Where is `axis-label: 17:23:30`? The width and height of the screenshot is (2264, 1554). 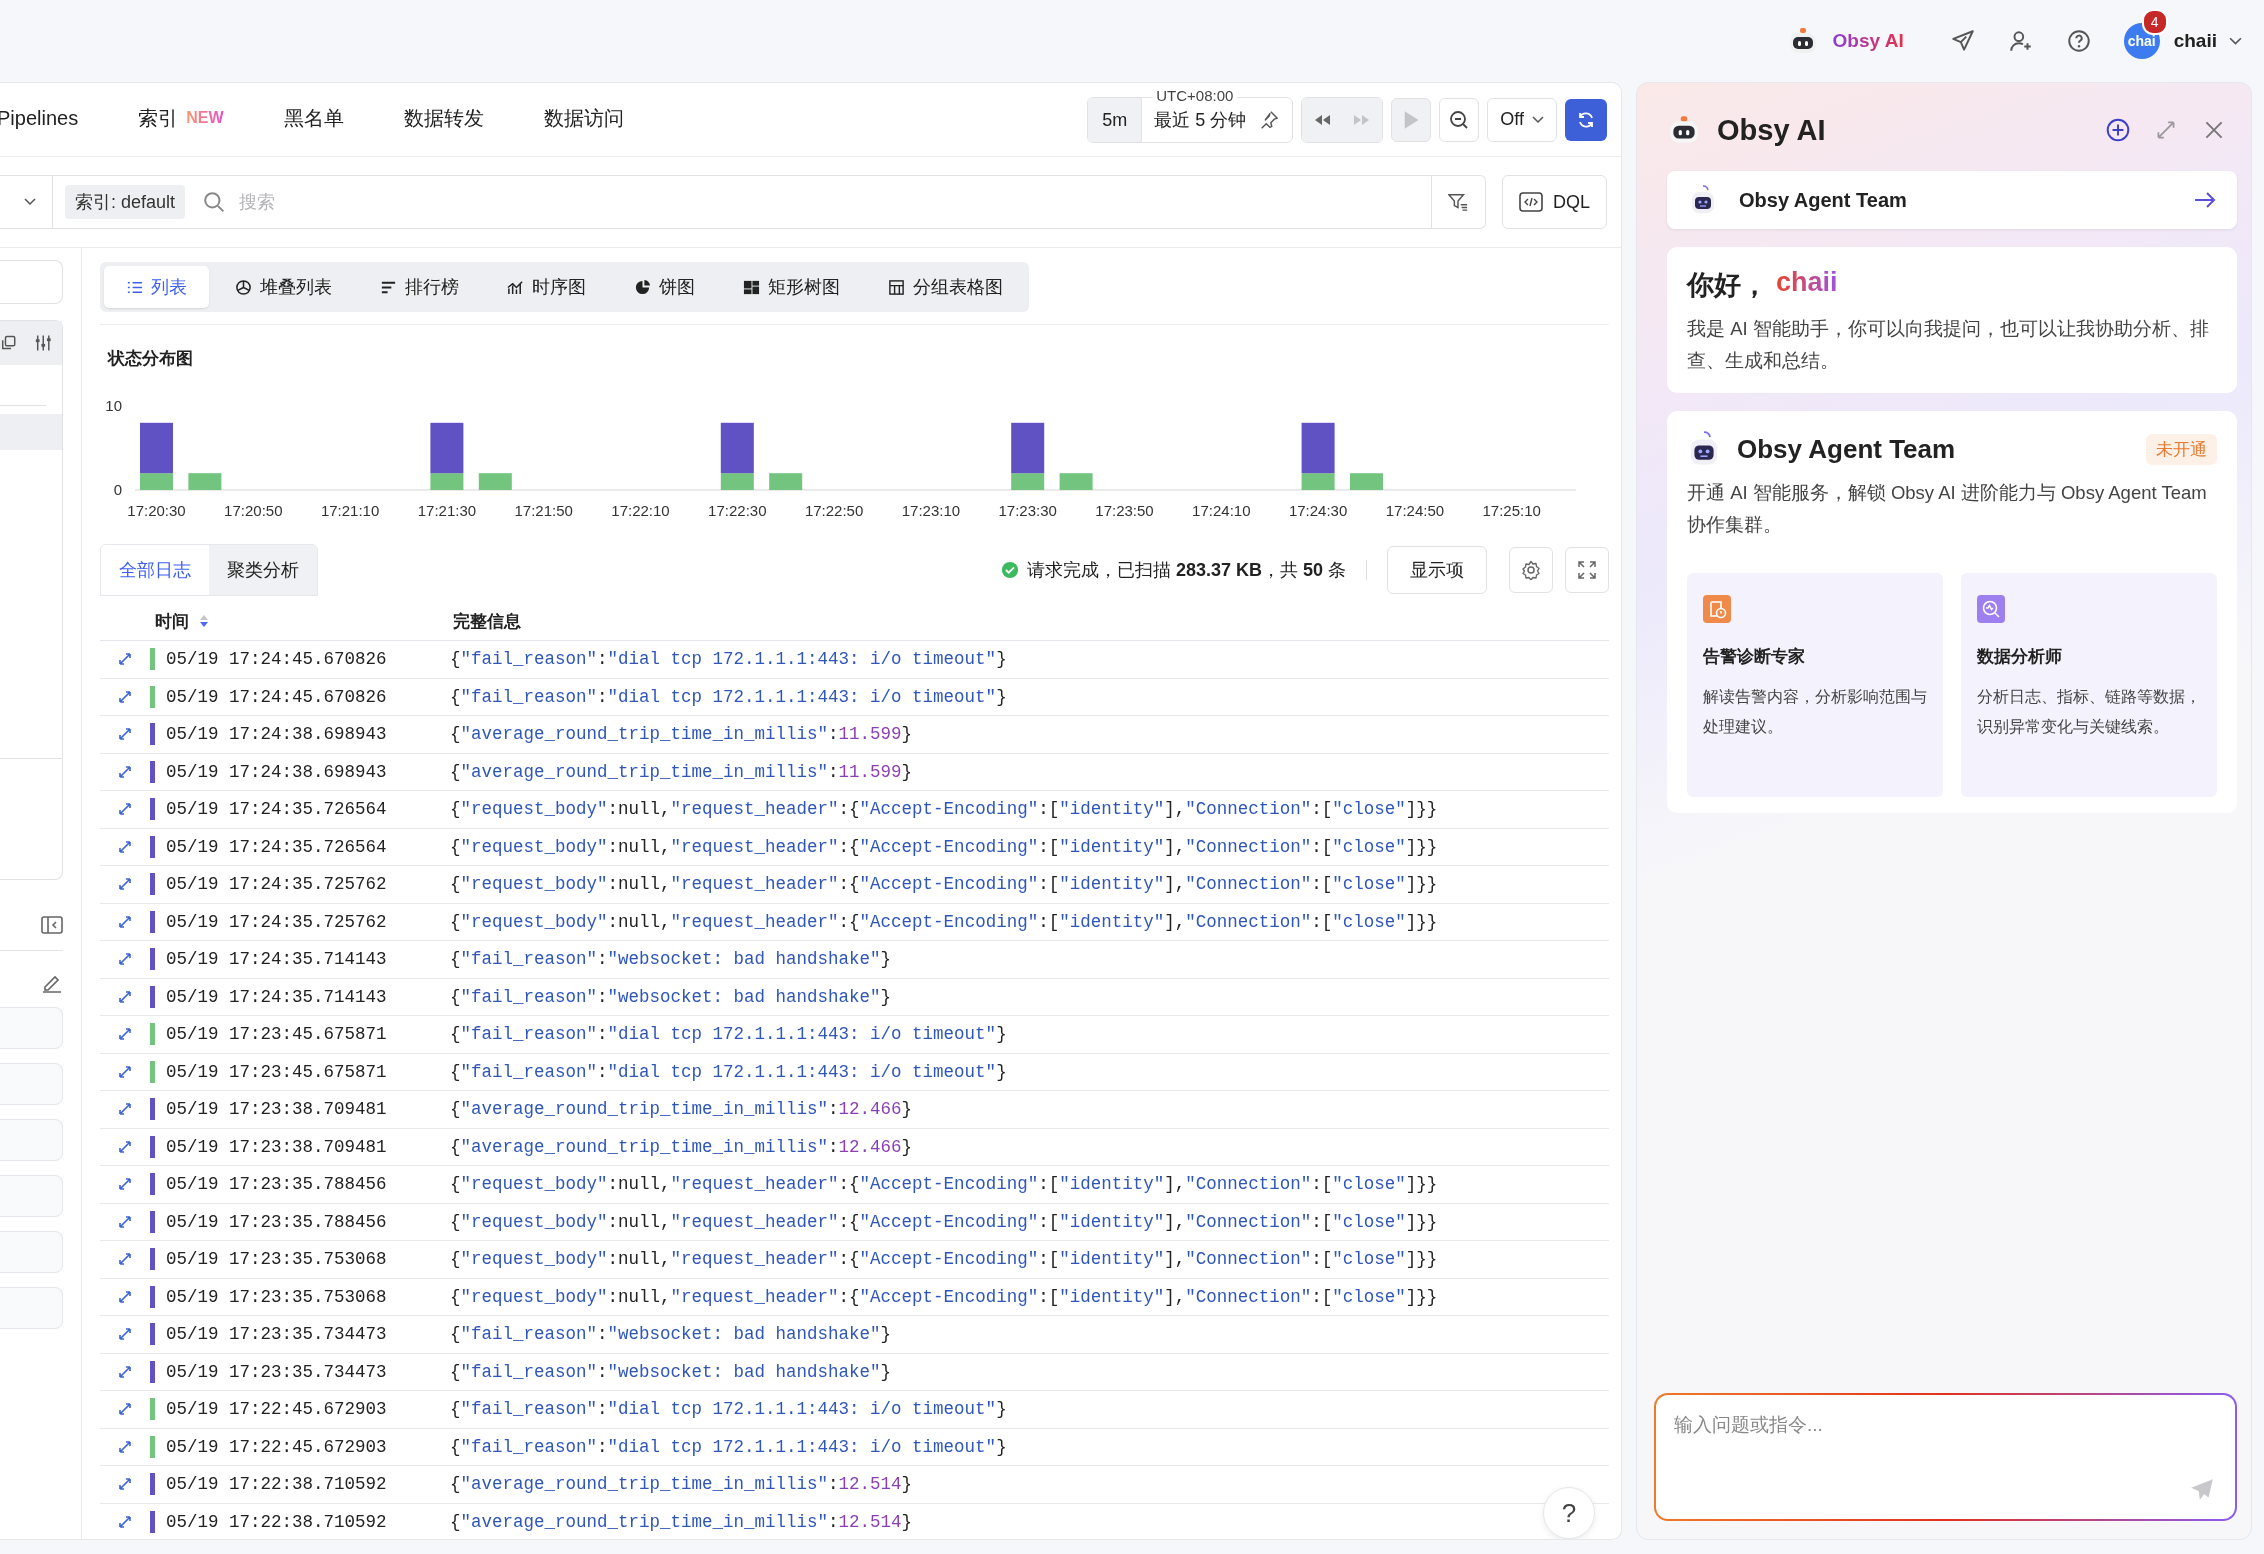 axis-label: 17:23:30 is located at coordinates (1027, 510).